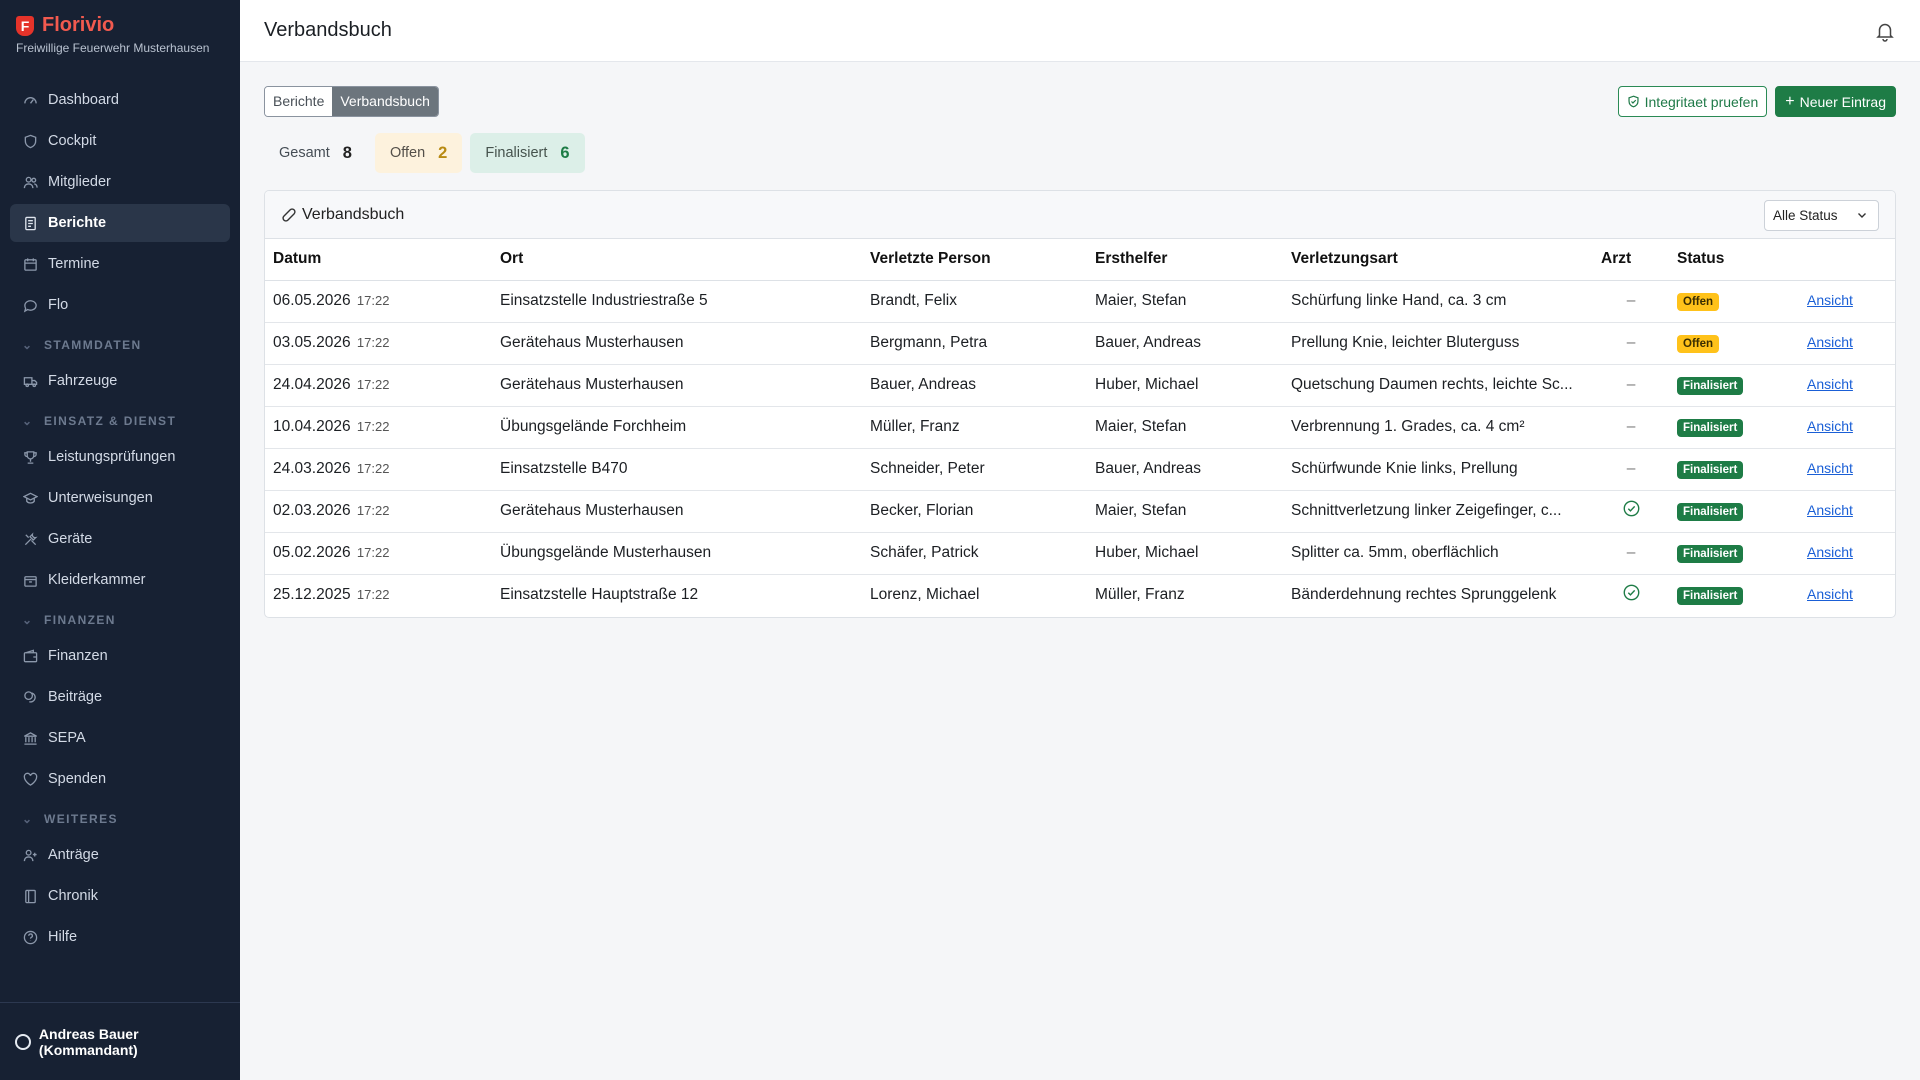 This screenshot has width=1920, height=1080. Describe the element at coordinates (1185, 260) in the screenshot. I see `column-header-ersthelfer: Ersthelfer` at that location.